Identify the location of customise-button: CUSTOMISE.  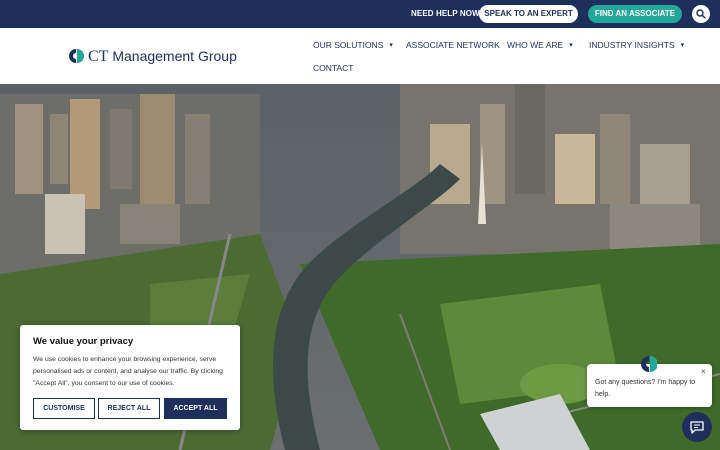
(64, 408).